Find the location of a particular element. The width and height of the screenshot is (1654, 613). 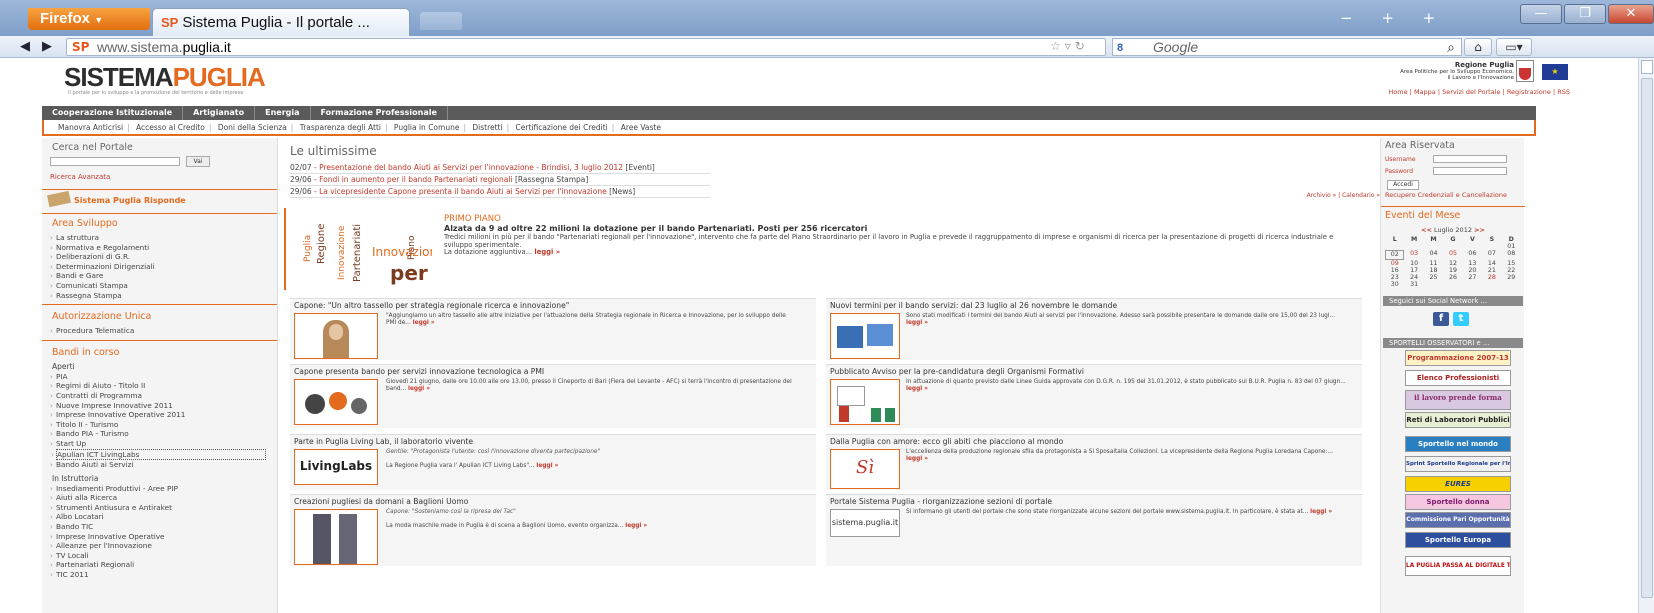

cal-day: 12 is located at coordinates (1452, 263).